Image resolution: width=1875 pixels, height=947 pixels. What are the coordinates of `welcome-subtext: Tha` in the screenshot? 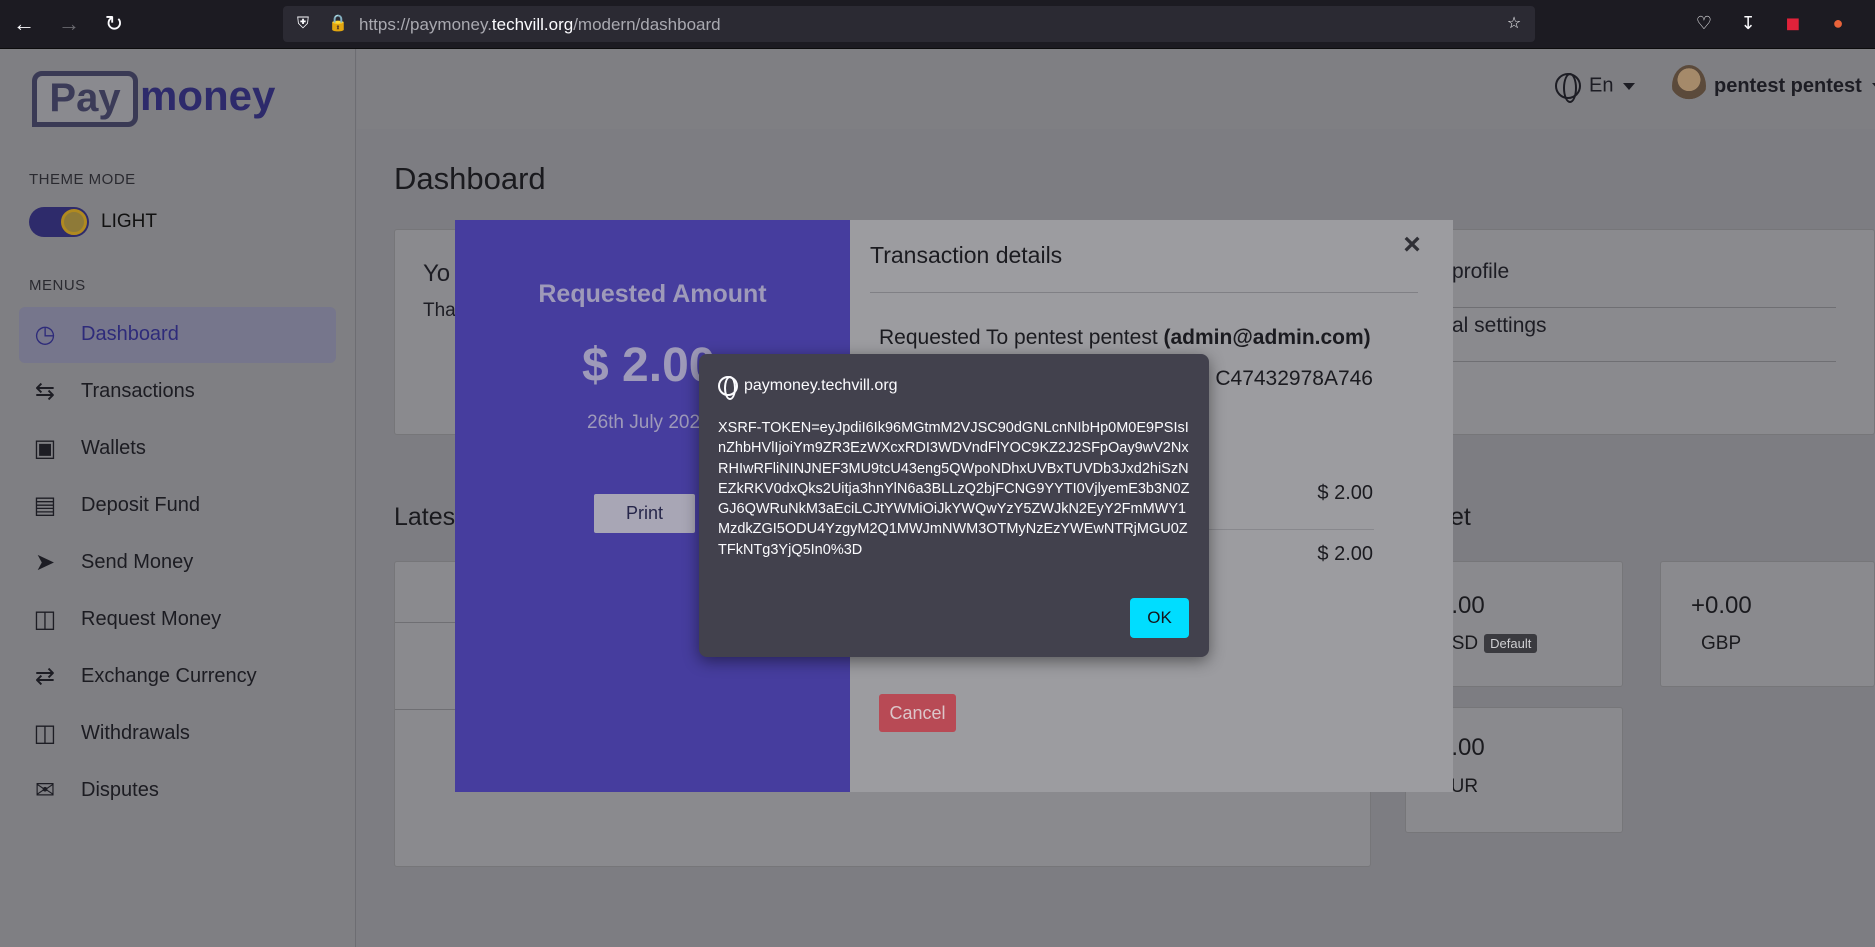 It's located at (439, 310).